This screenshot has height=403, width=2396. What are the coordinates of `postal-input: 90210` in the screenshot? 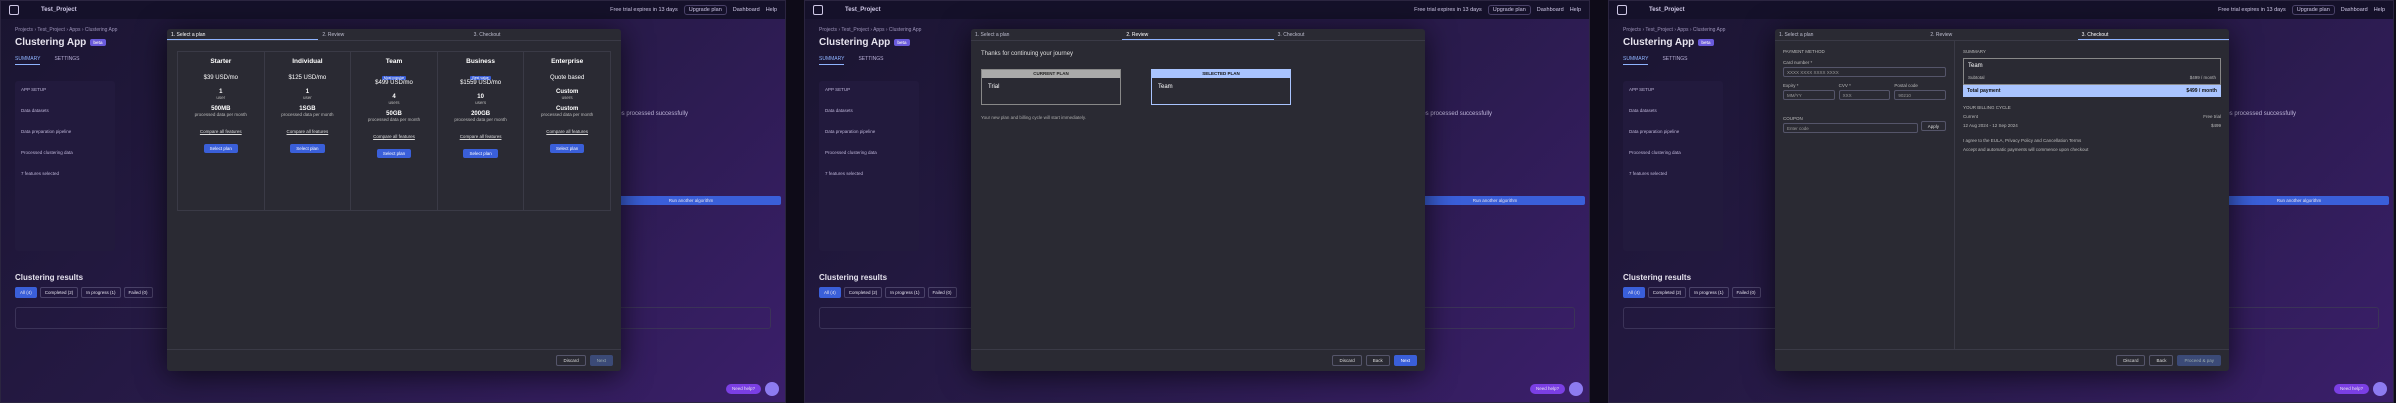 It's located at (1920, 95).